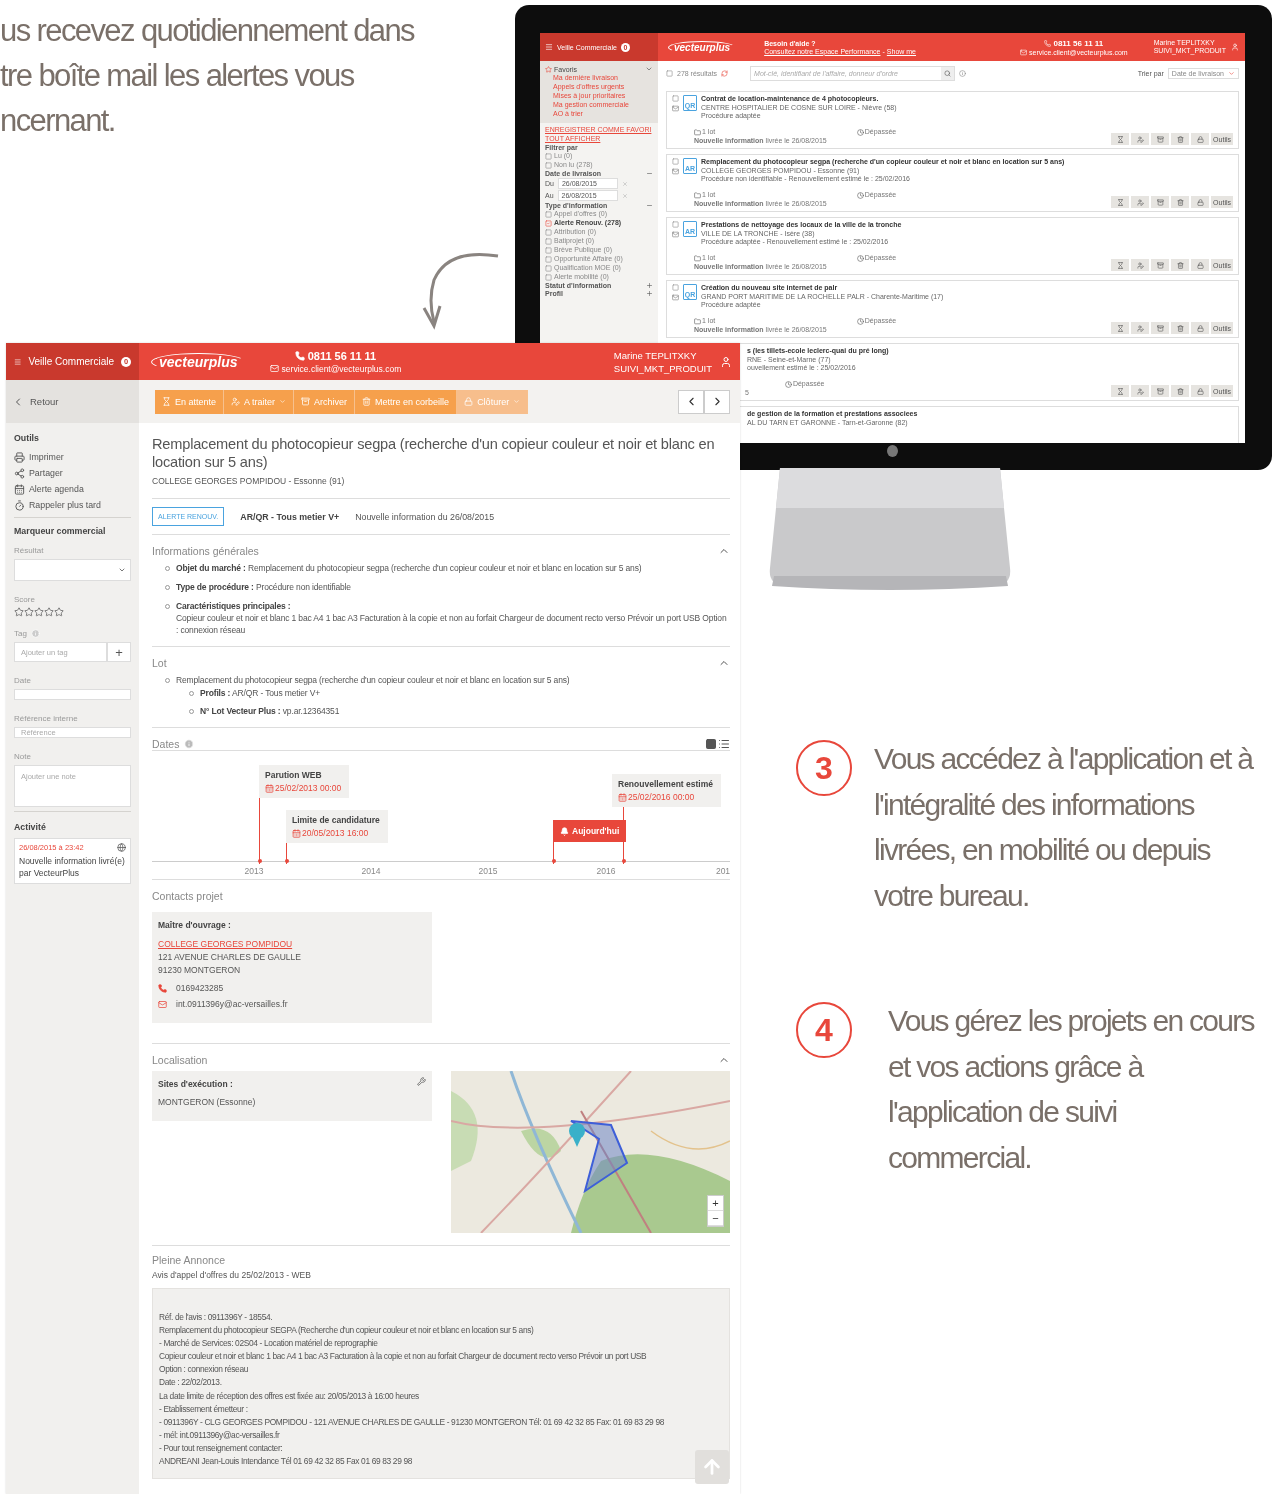 The height and width of the screenshot is (1494, 1276). What do you see at coordinates (23, 756) in the screenshot?
I see `note-label: Note` at bounding box center [23, 756].